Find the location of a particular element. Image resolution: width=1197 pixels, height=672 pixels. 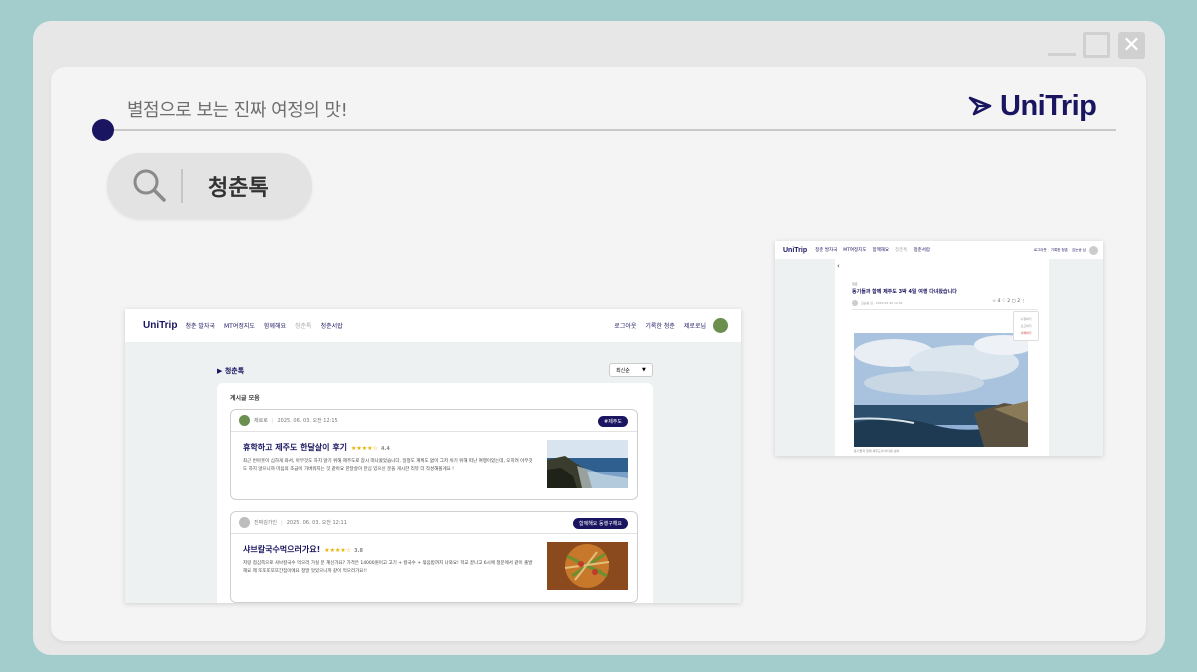

post-date: 2025. 06. 03. 오전 12:11 is located at coordinates (316, 523).